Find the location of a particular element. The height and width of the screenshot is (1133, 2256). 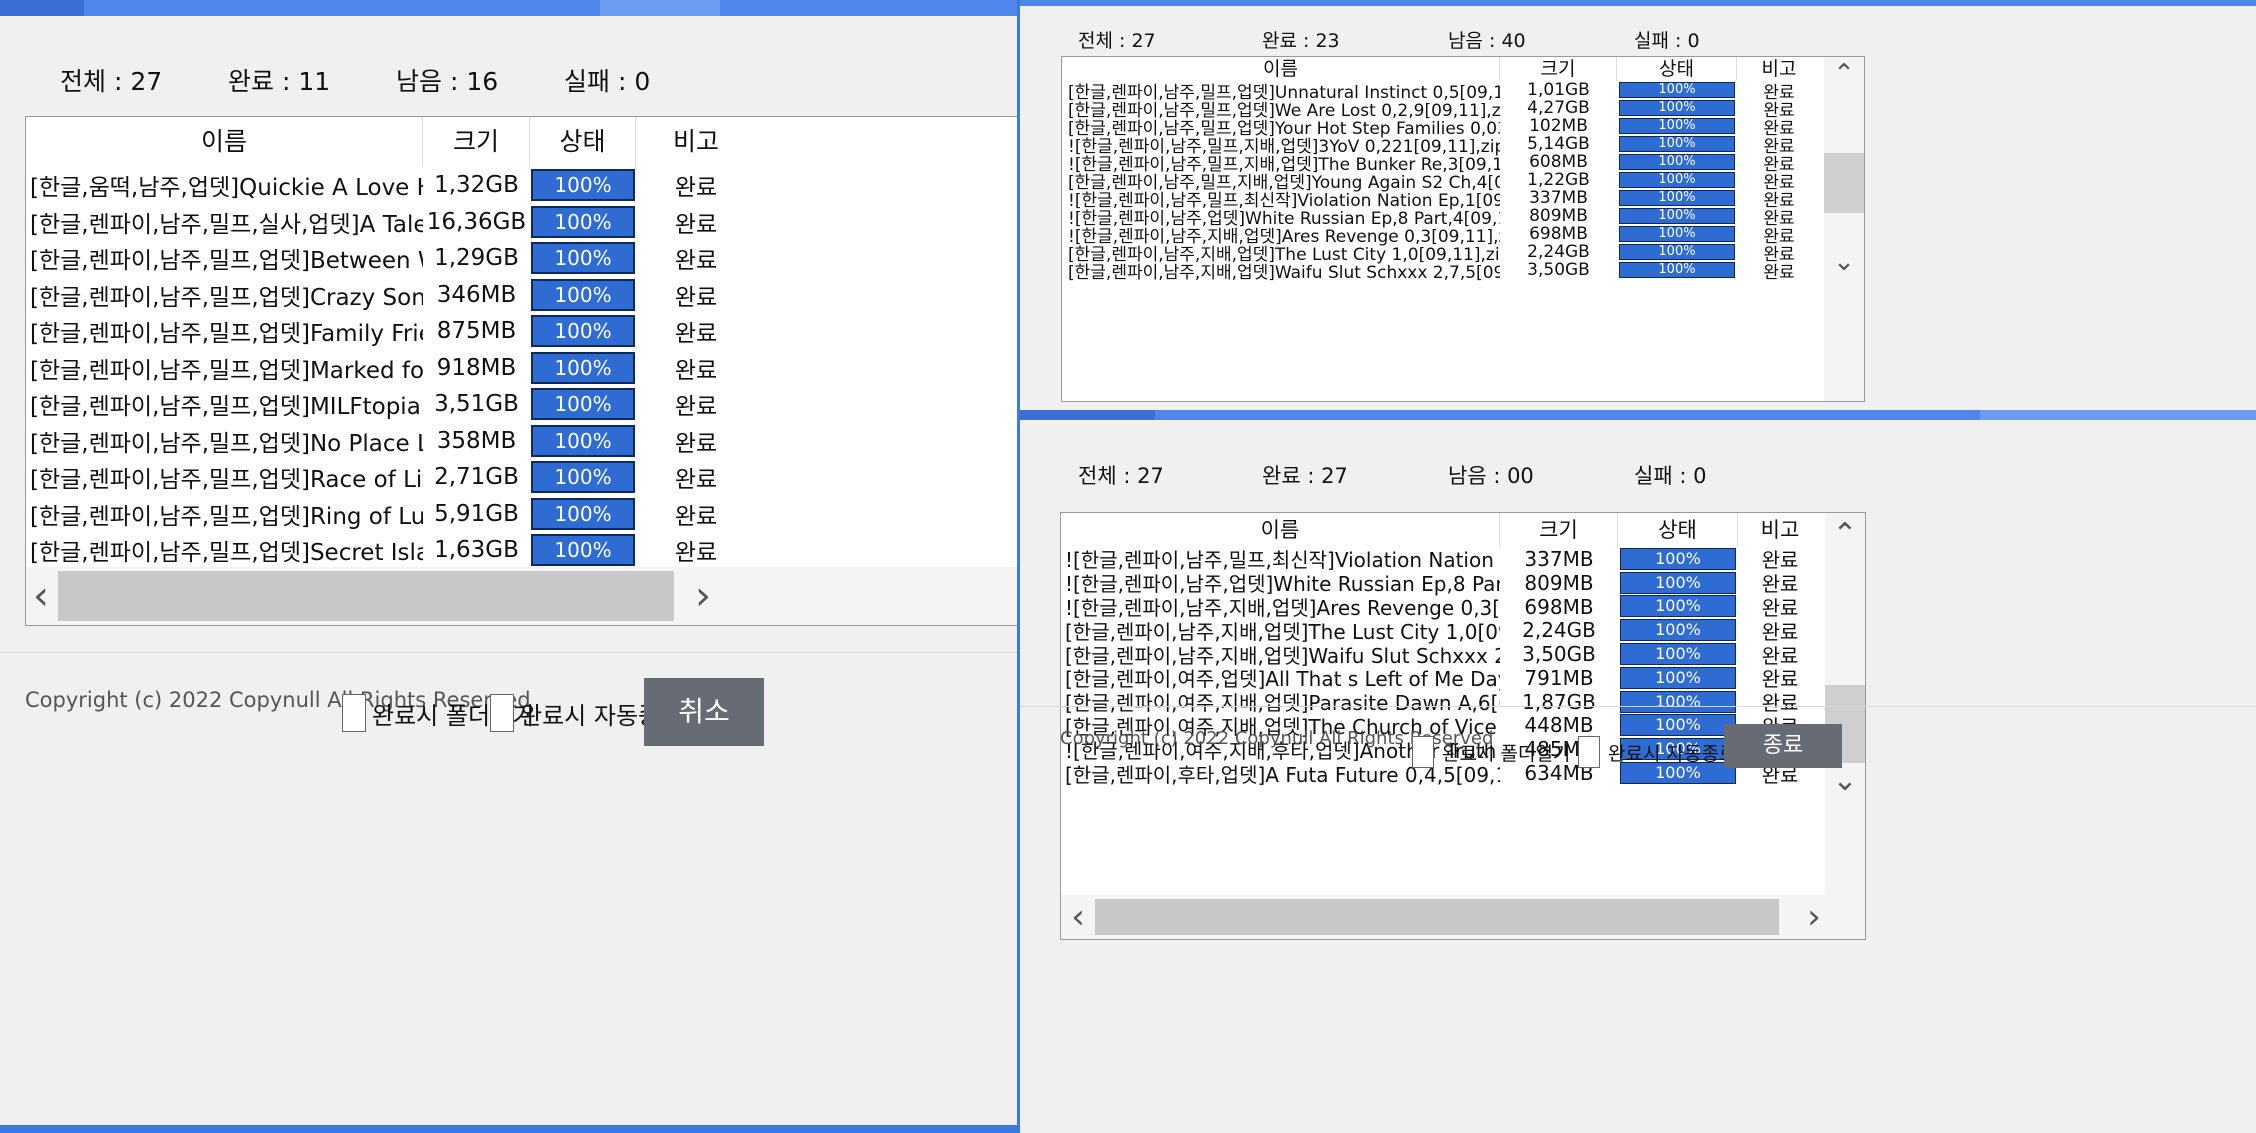

auto-exit-option: 완료시 자동종료 is located at coordinates (1657, 752).